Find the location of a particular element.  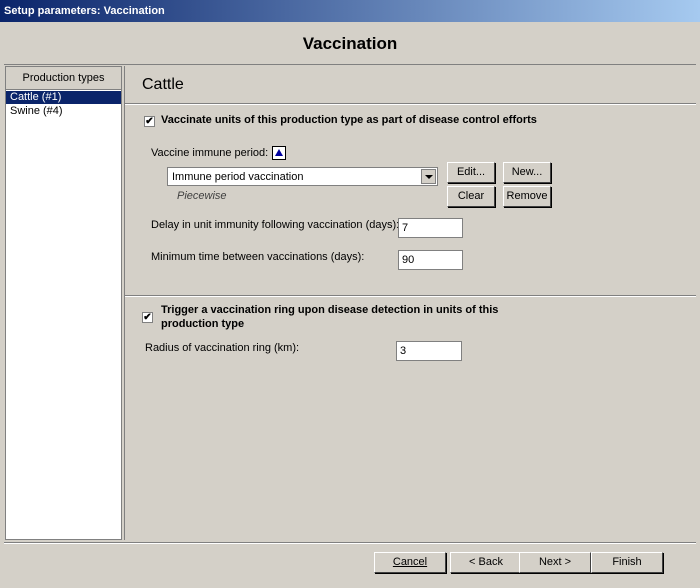

production-types-header: Production types is located at coordinates (63, 78).